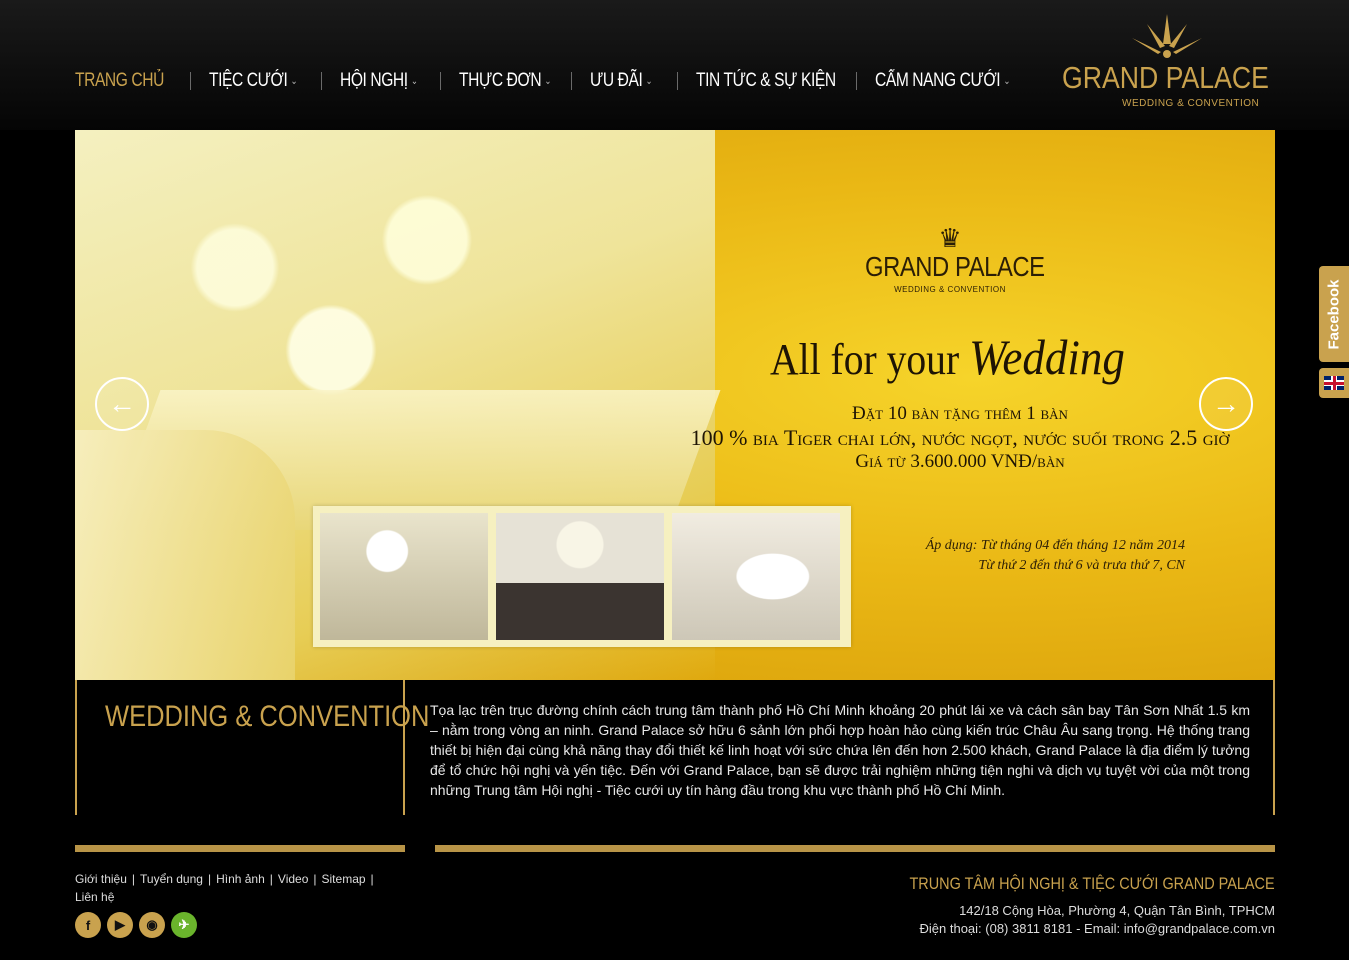 The image size is (1349, 960). What do you see at coordinates (955, 266) in the screenshot?
I see `banner-logo-title: GRAND PALACE` at bounding box center [955, 266].